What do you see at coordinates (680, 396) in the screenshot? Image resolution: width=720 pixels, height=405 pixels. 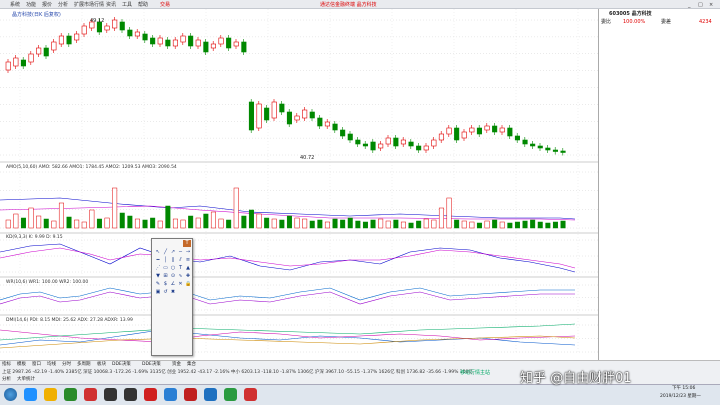 I see `taskbar-date: 2019/12/23 星期一` at bounding box center [680, 396].